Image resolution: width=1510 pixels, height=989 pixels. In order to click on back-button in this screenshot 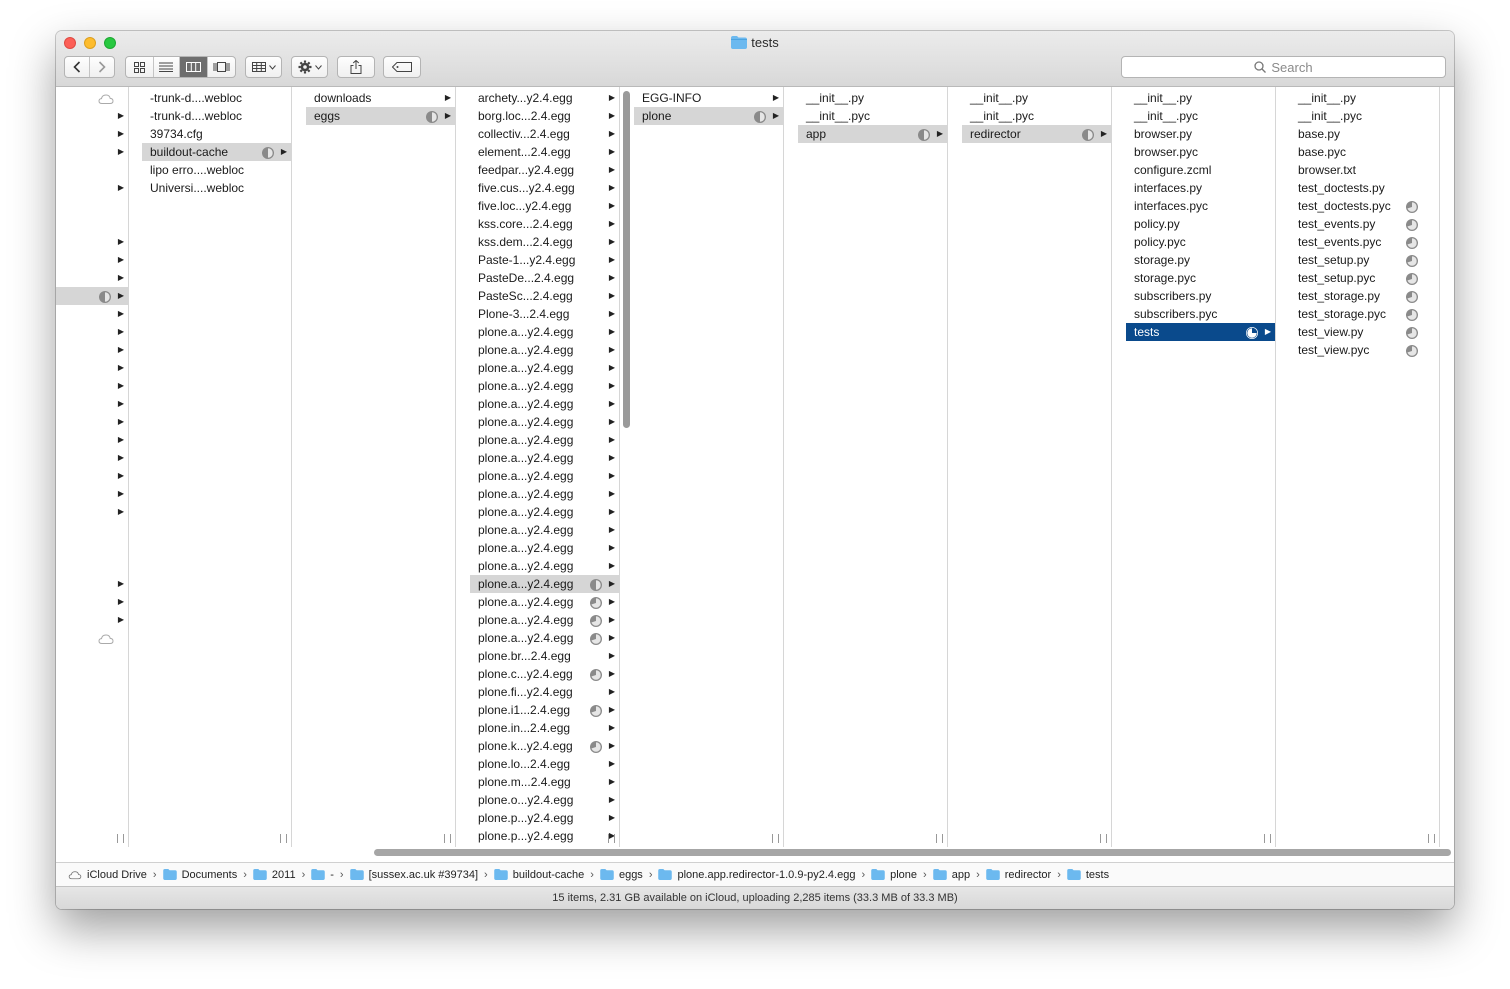, I will do `click(77, 67)`.